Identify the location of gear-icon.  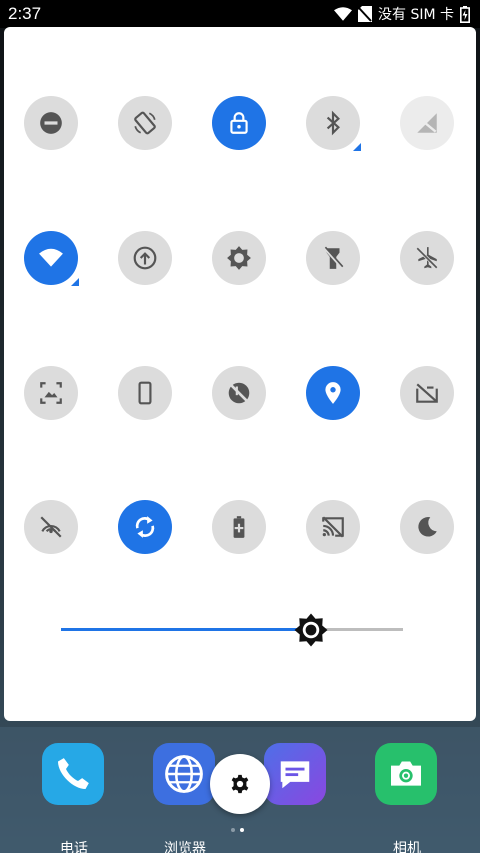
(240, 784).